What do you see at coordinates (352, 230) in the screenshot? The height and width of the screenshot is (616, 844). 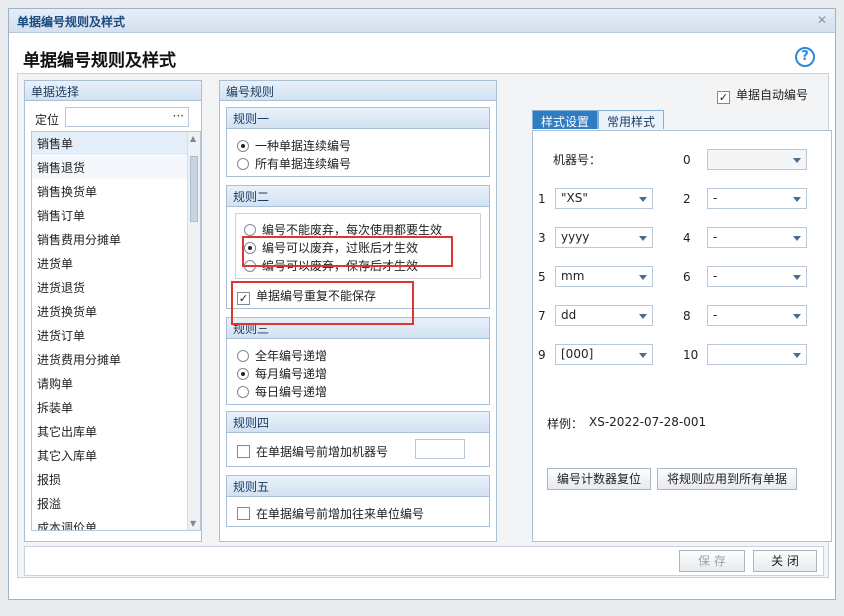 I see `rule2-option1-label: 编号不能废弃，每次使用都要生效` at bounding box center [352, 230].